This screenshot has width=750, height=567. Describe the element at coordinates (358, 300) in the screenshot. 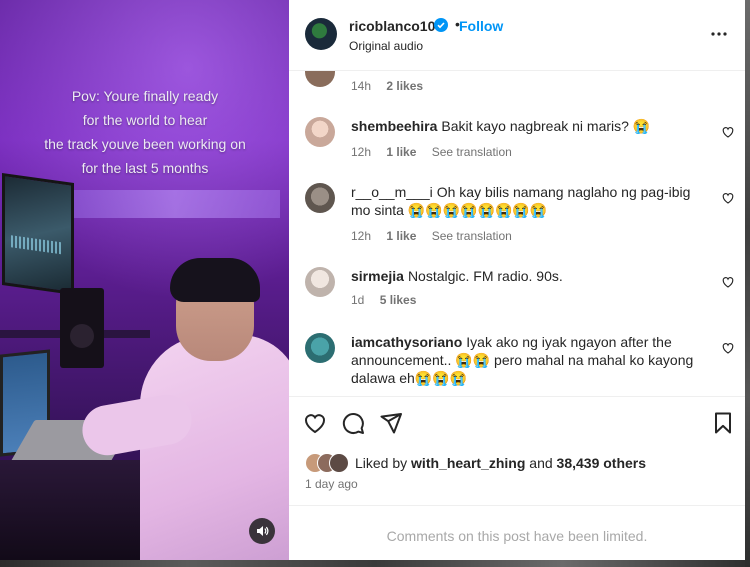

I see `comment-time: 1d` at that location.